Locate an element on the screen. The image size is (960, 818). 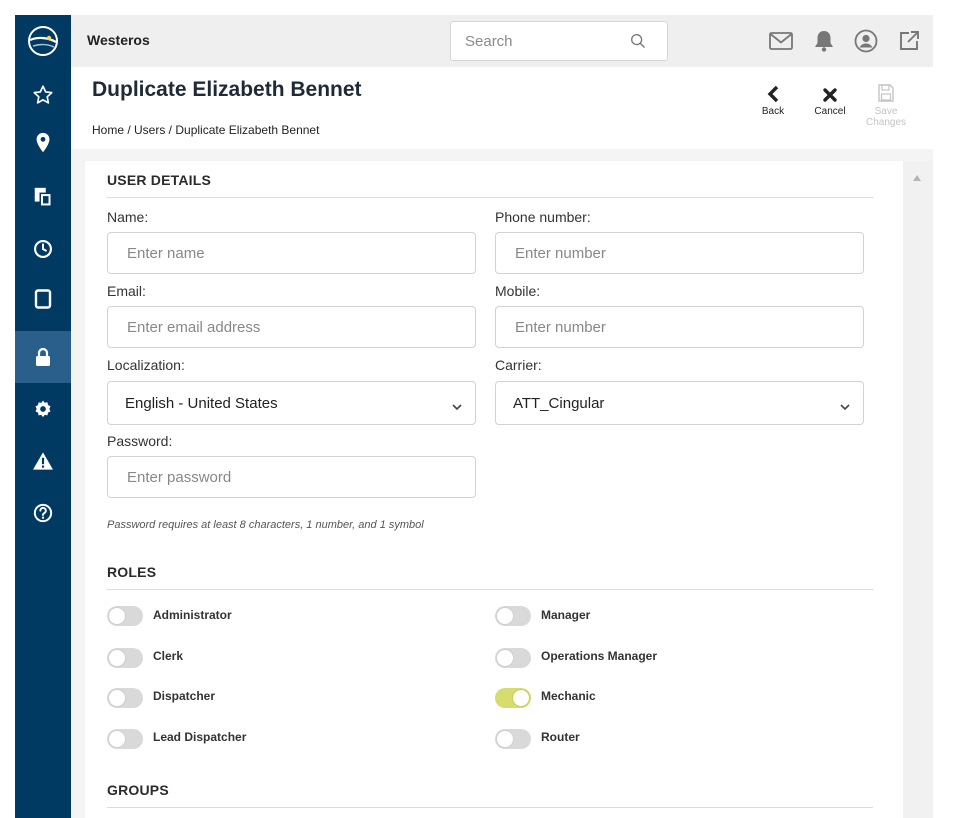
email-field-box is located at coordinates (291, 327).